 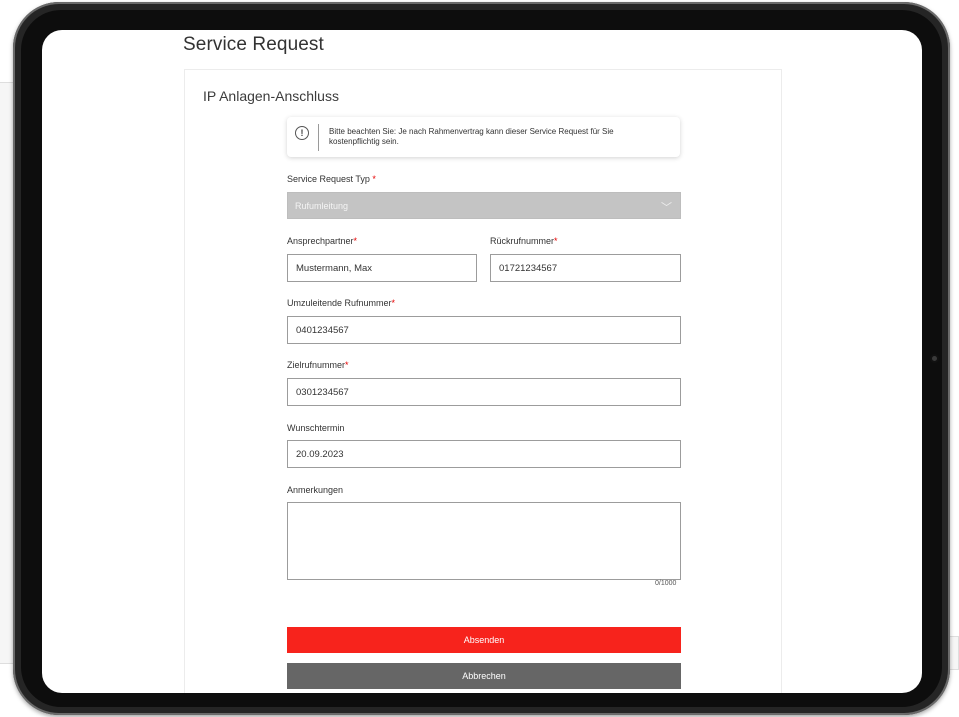 What do you see at coordinates (934, 358) in the screenshot?
I see `camera-icon` at bounding box center [934, 358].